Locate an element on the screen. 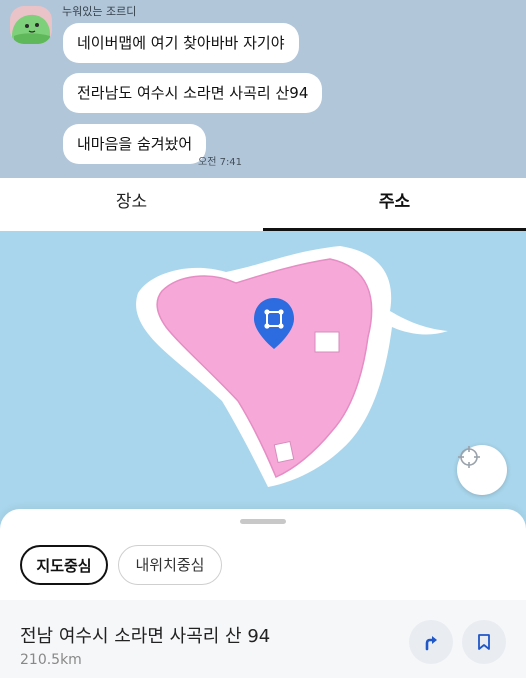  tab-place: 장소 is located at coordinates (131, 204).